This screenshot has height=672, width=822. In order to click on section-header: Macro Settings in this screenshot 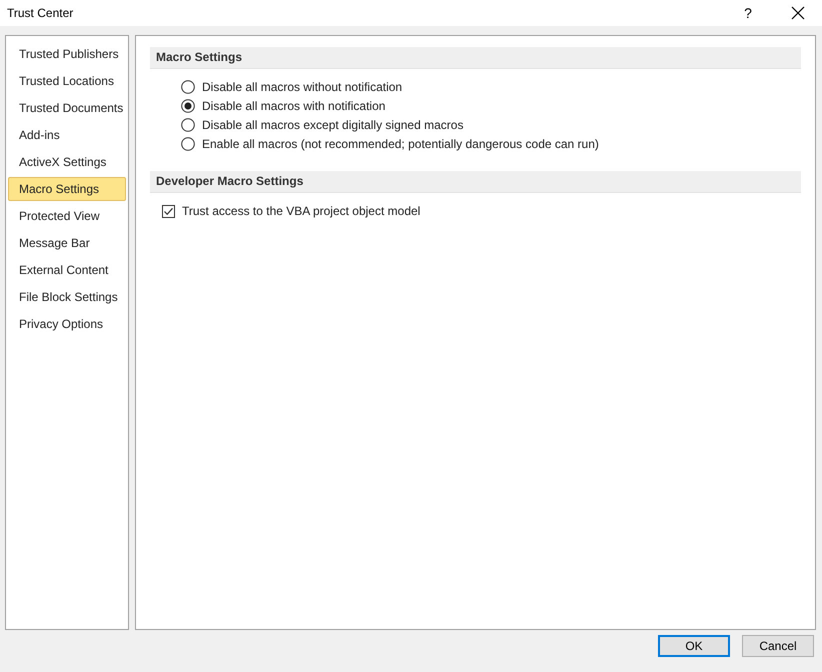, I will do `click(475, 58)`.